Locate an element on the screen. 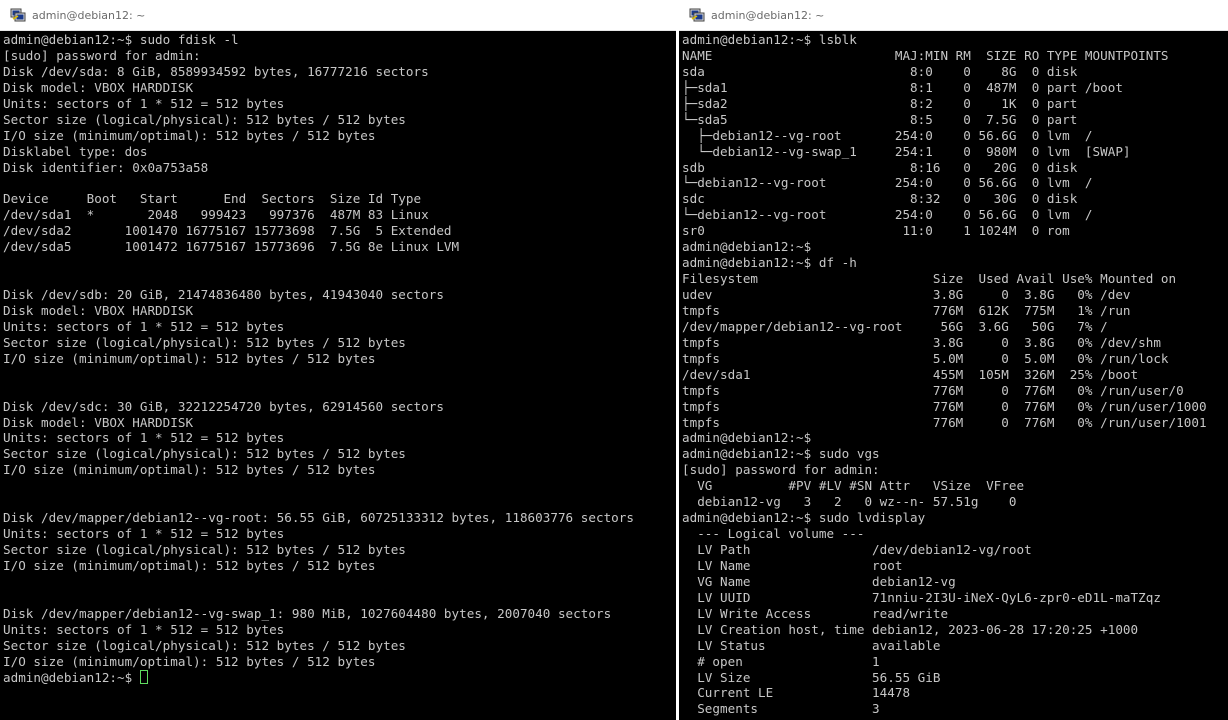 The width and height of the screenshot is (1228, 720). terminal-line: Current LE 14478 is located at coordinates (796, 693).